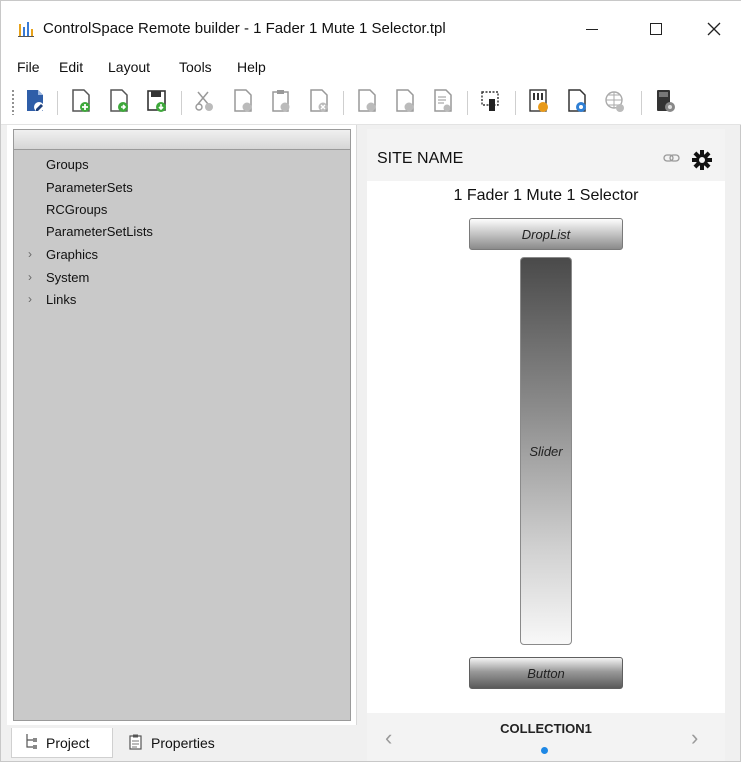 This screenshot has width=741, height=762. I want to click on tab-properties: Properties, so click(179, 743).